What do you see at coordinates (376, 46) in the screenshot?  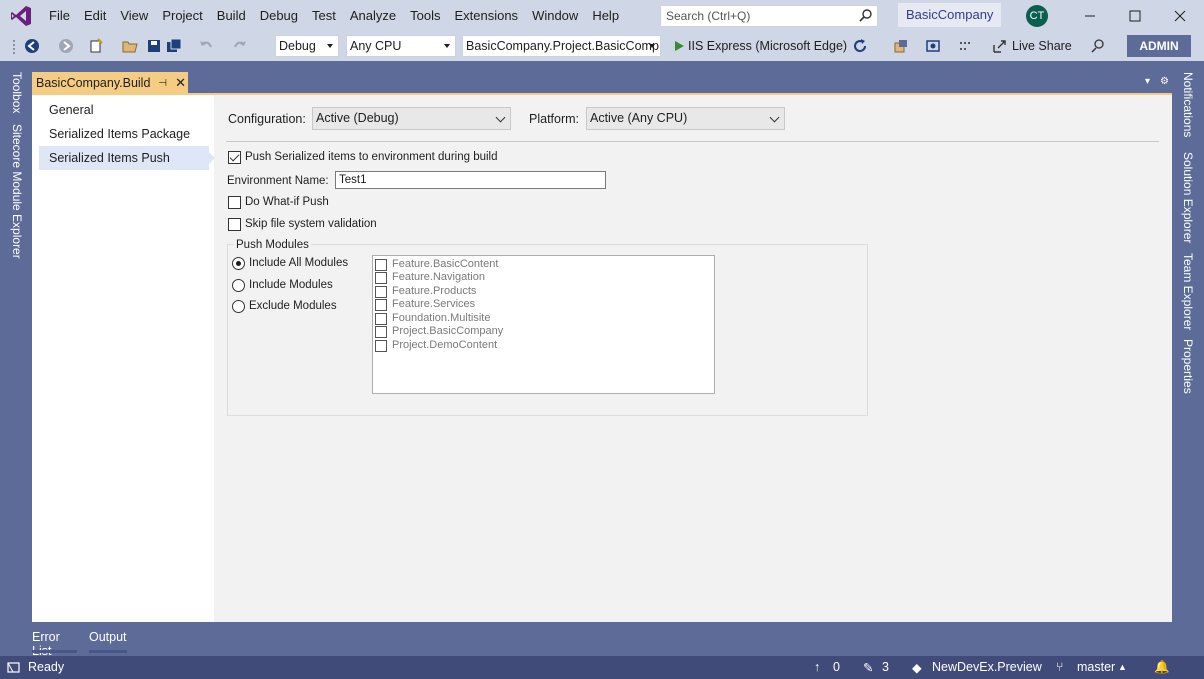 I see `platform-value: Any CPU` at bounding box center [376, 46].